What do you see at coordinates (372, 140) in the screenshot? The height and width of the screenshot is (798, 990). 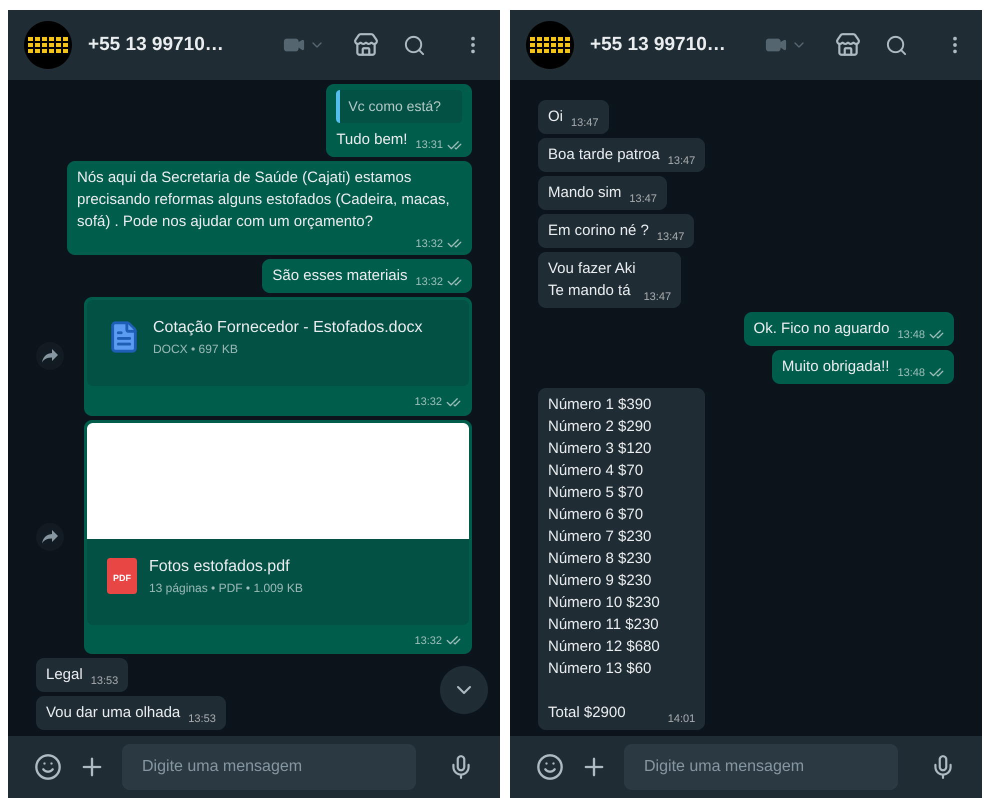 I see `message-text: Tudo bem!` at bounding box center [372, 140].